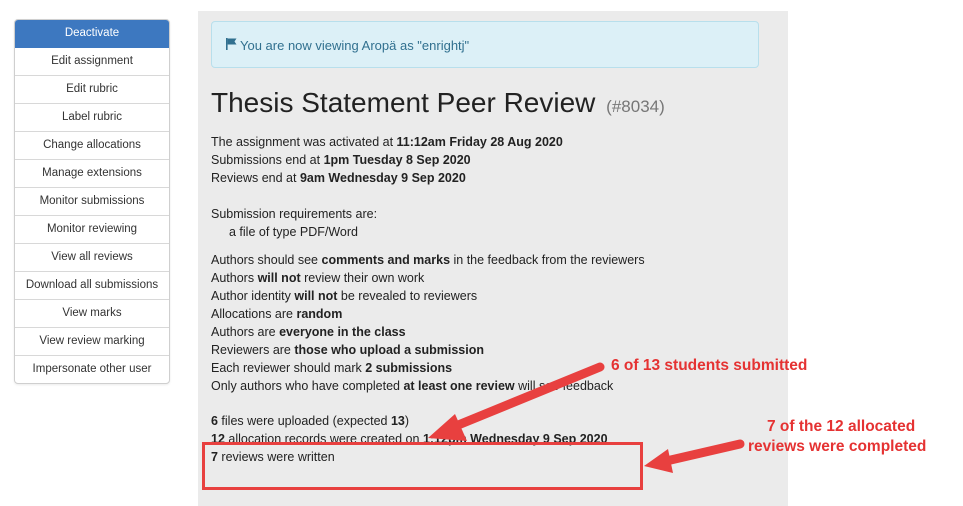 The height and width of the screenshot is (506, 963). What do you see at coordinates (516, 401) in the screenshot?
I see `arrow-to-files` at bounding box center [516, 401].